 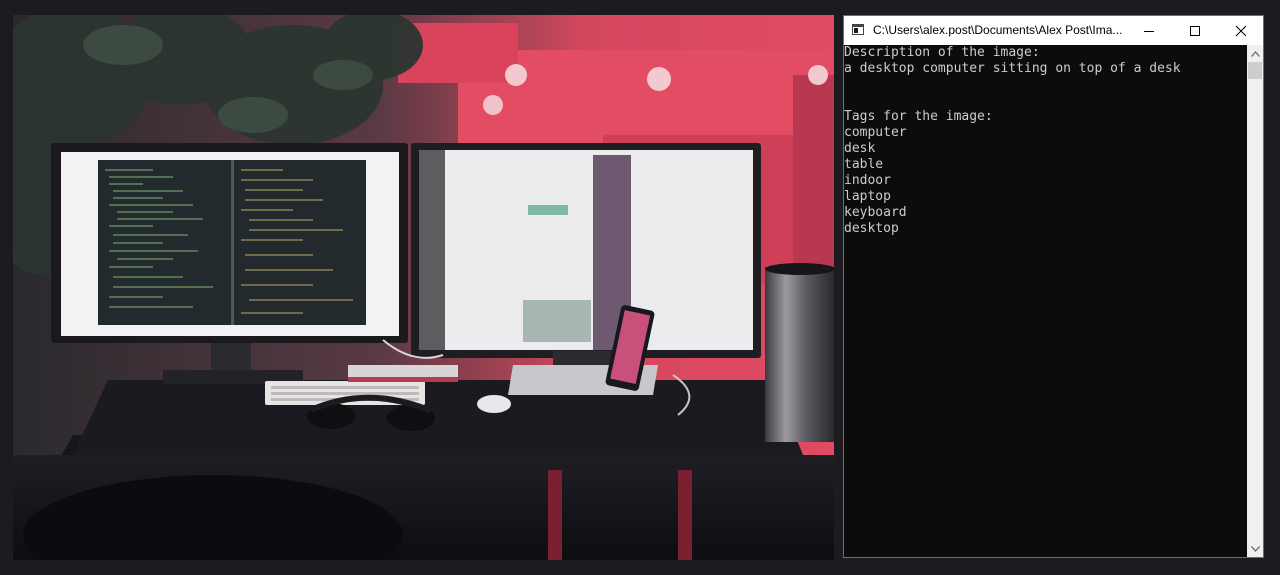 I want to click on close-icon, so click(x=1241, y=30).